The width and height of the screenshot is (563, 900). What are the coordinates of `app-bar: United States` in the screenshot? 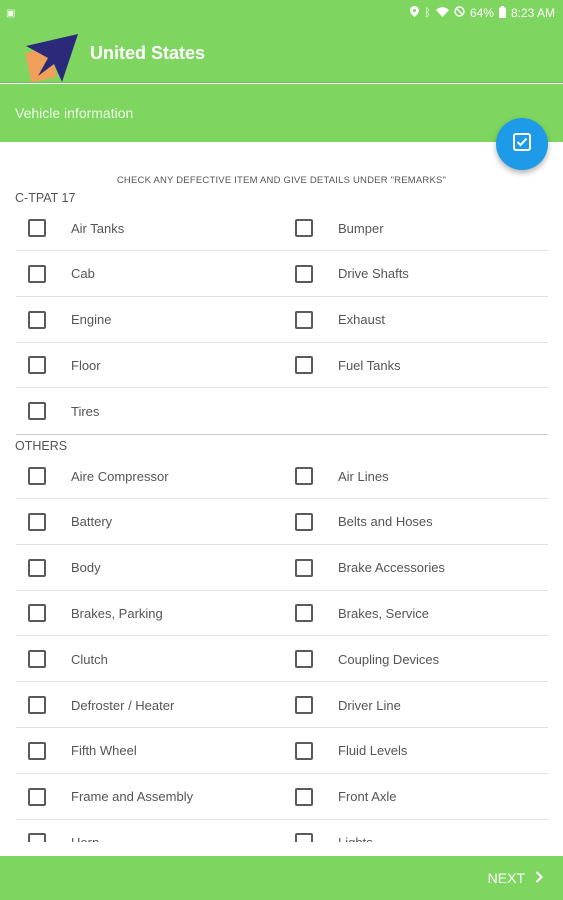 It's located at (281, 54).